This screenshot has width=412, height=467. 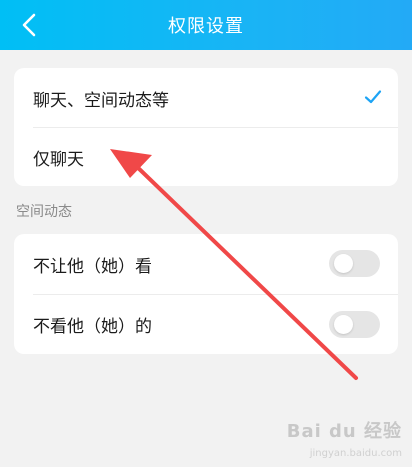 What do you see at coordinates (206, 264) in the screenshot?
I see `setting-hide-from: 不让他（她）看` at bounding box center [206, 264].